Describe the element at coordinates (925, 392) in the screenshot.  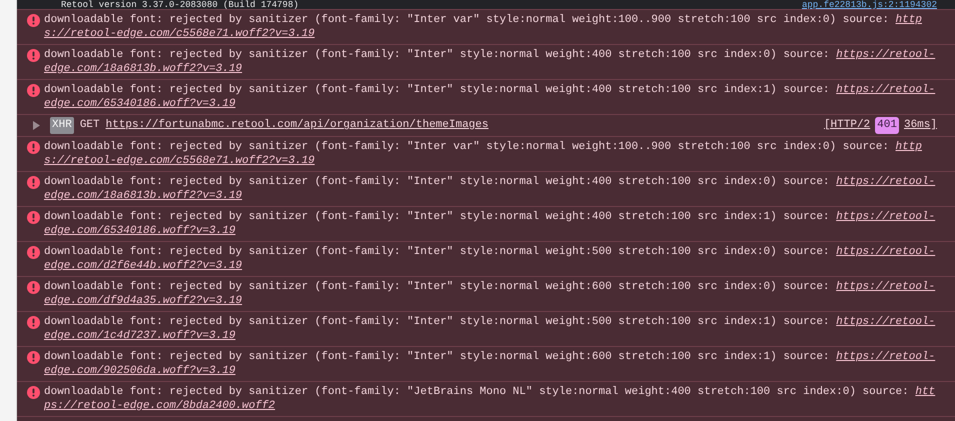
I see `source-link: htt` at that location.